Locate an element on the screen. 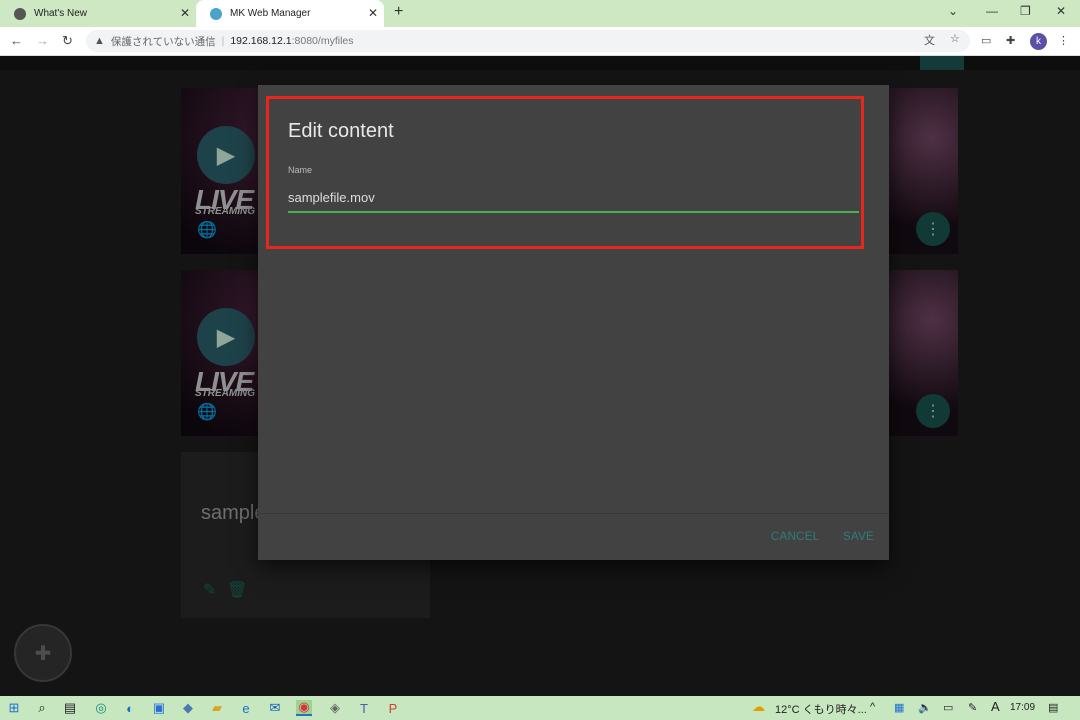  powerpoint-icon: P is located at coordinates (393, 708).